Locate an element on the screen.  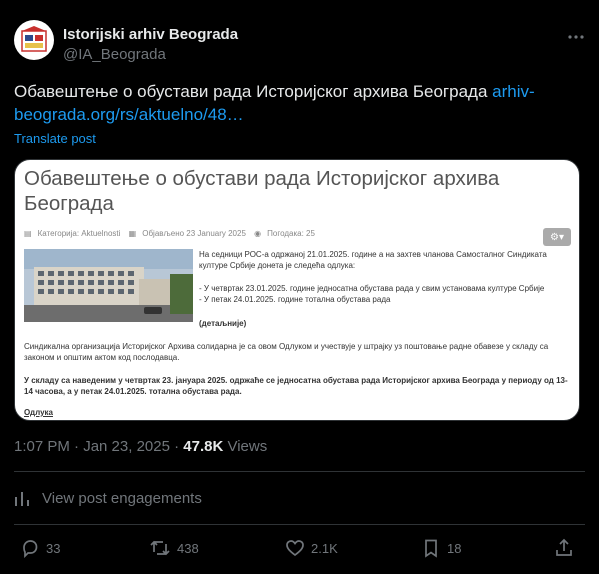
translate-post-link: Translate post is located at coordinates (55, 138).